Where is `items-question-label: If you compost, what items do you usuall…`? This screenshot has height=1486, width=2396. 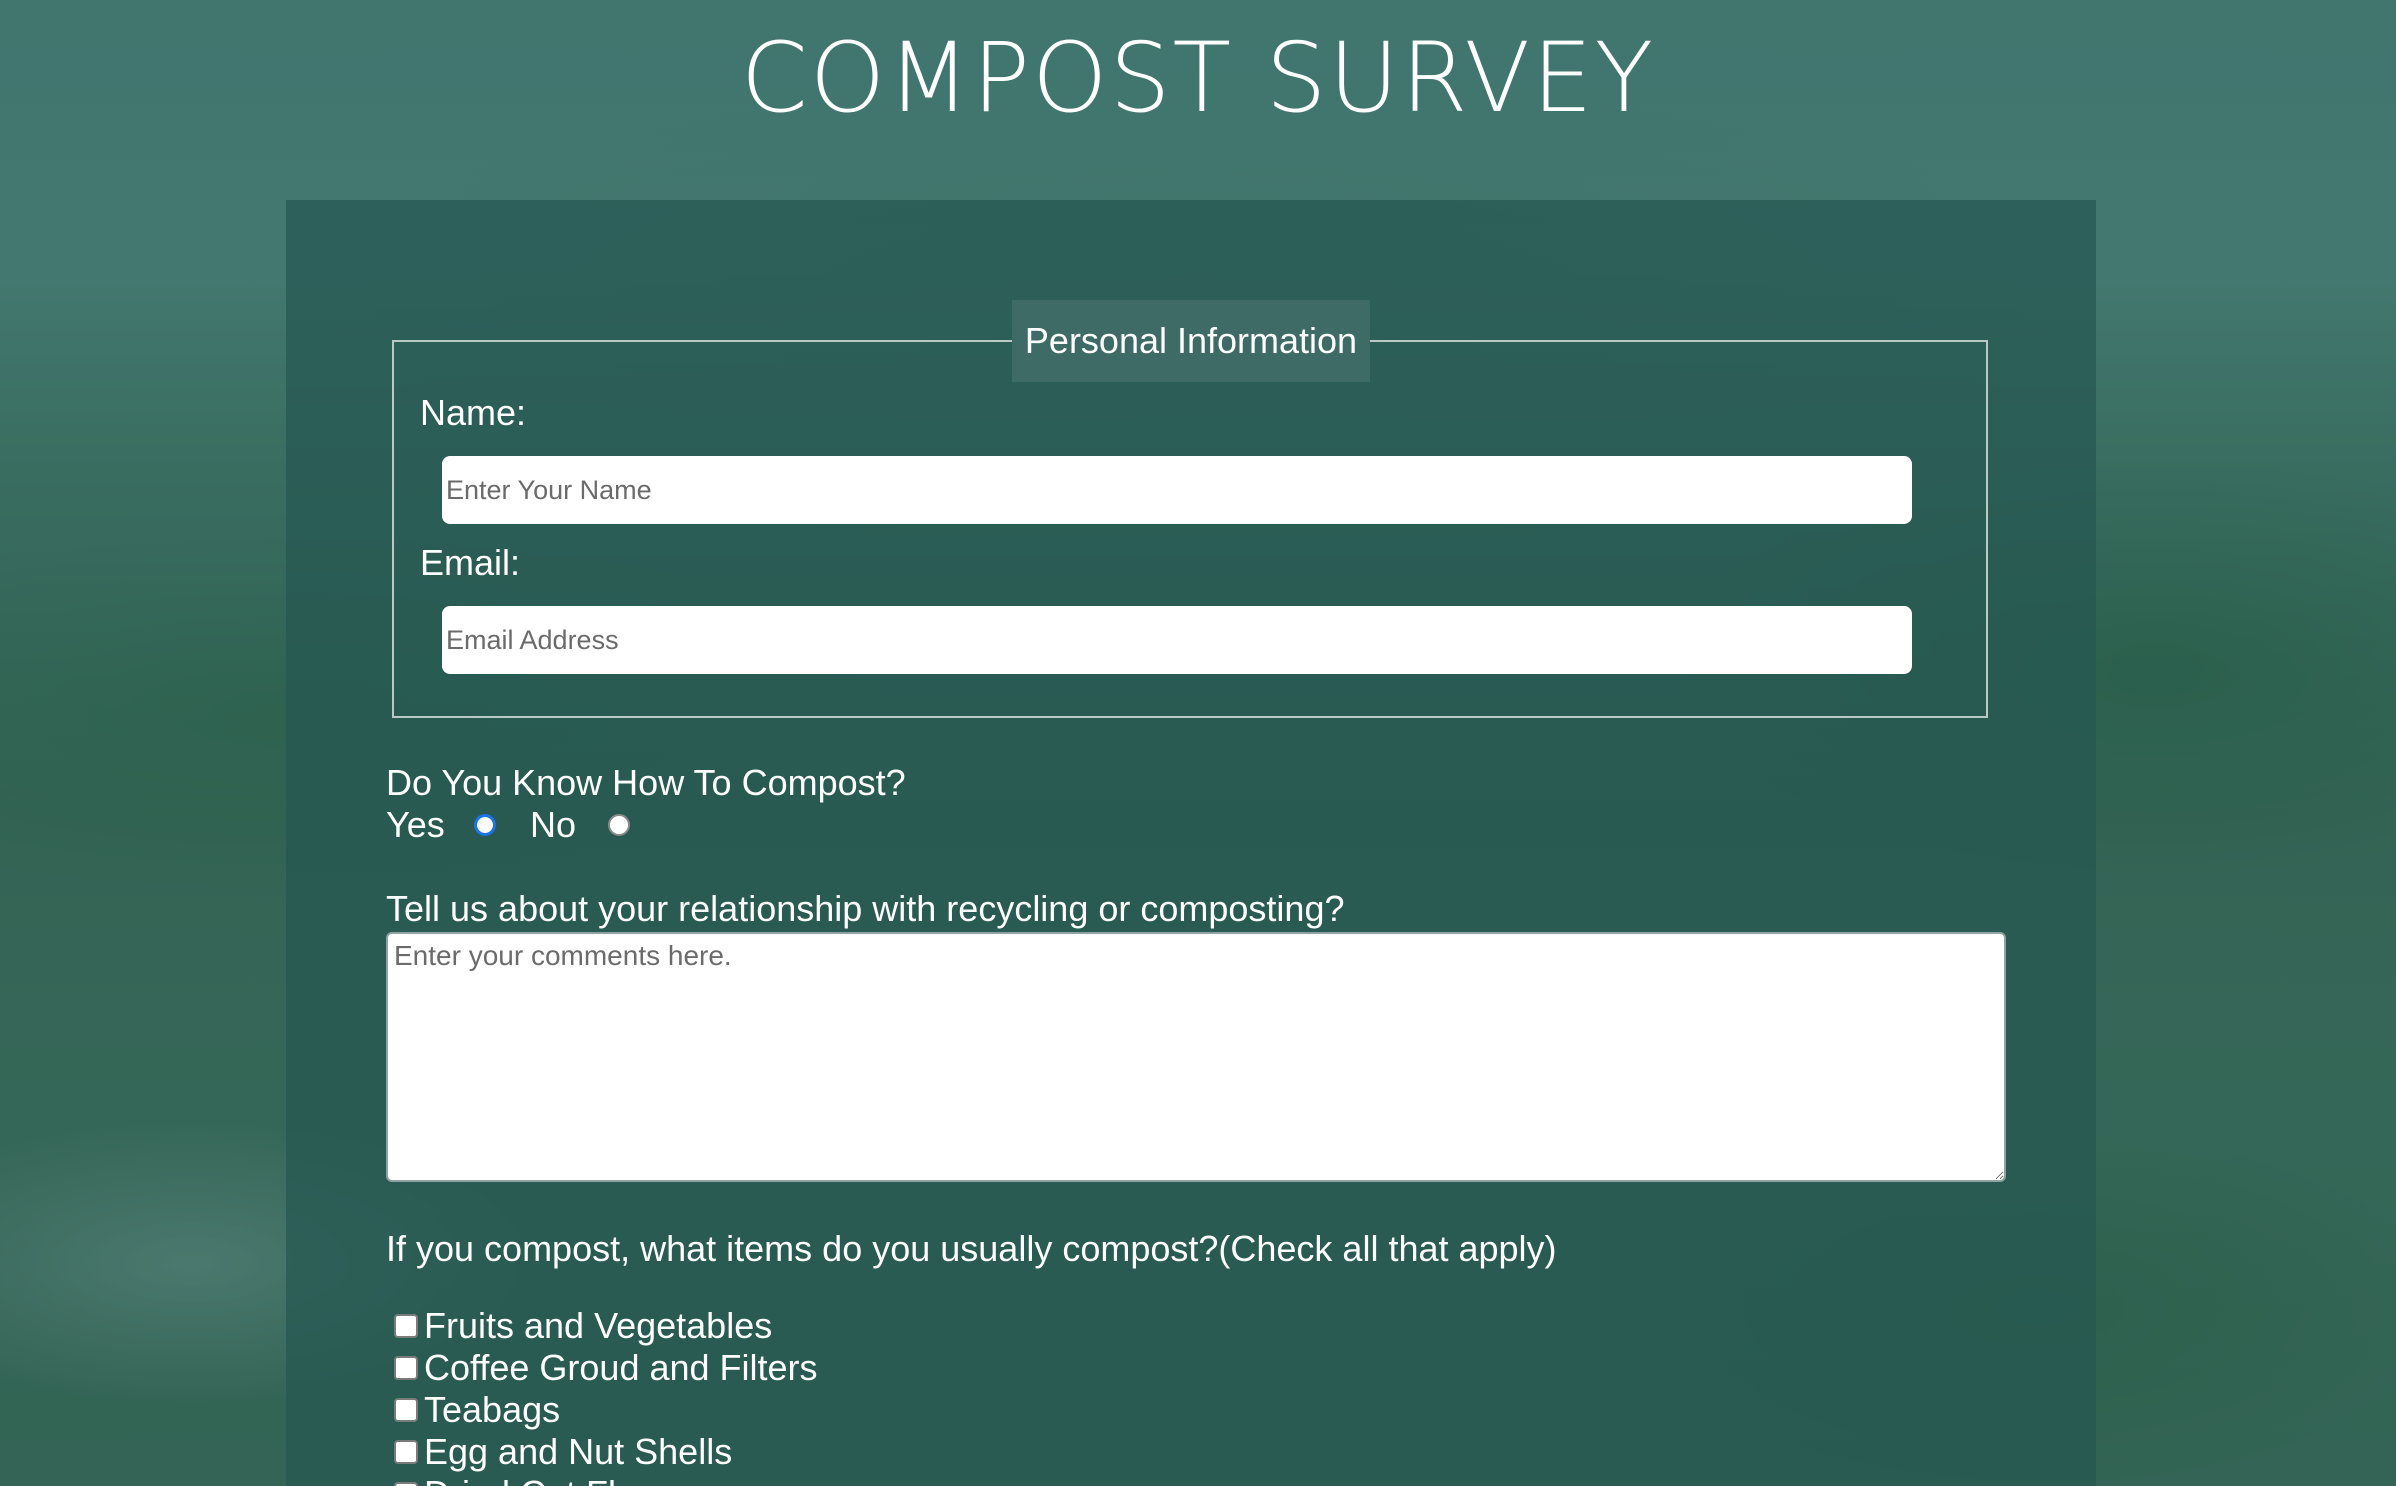 items-question-label: If you compost, what items do you usuall… is located at coordinates (971, 1248).